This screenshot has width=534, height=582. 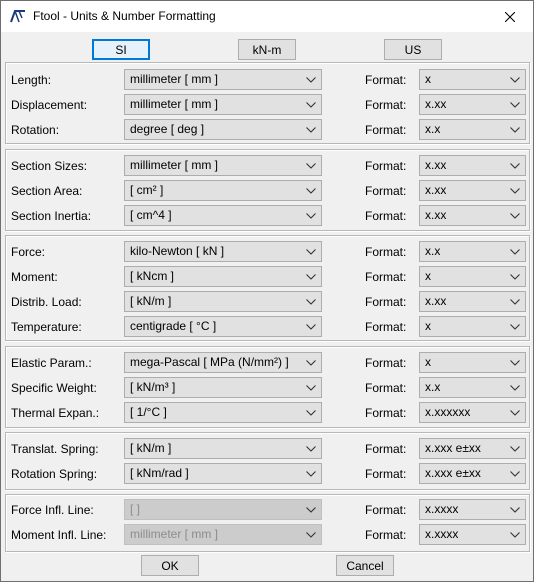 I want to click on rotation-spring-label: Rotation Spring:, so click(x=54, y=474).